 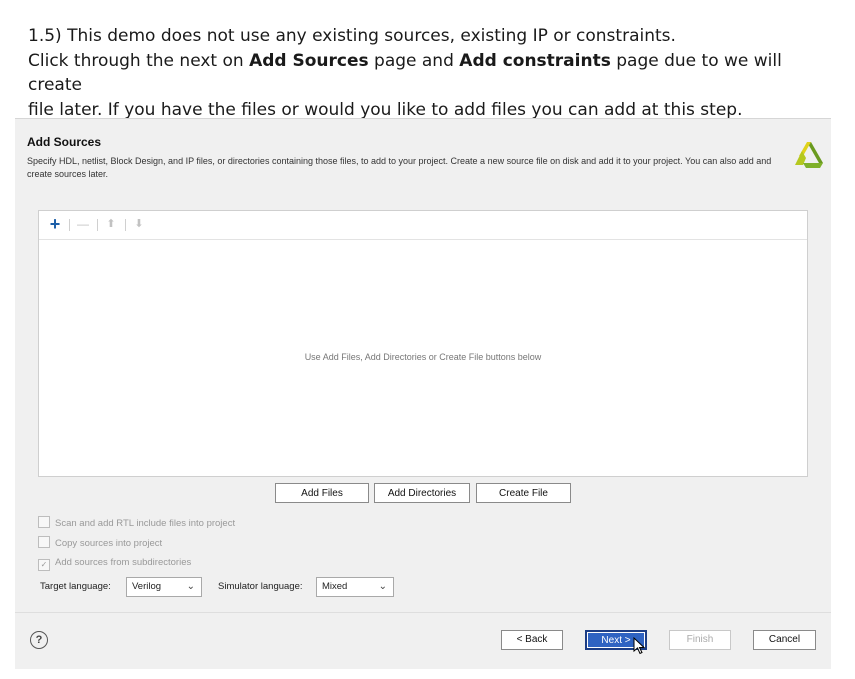 What do you see at coordinates (809, 155) in the screenshot?
I see `xilinx-logo-icon` at bounding box center [809, 155].